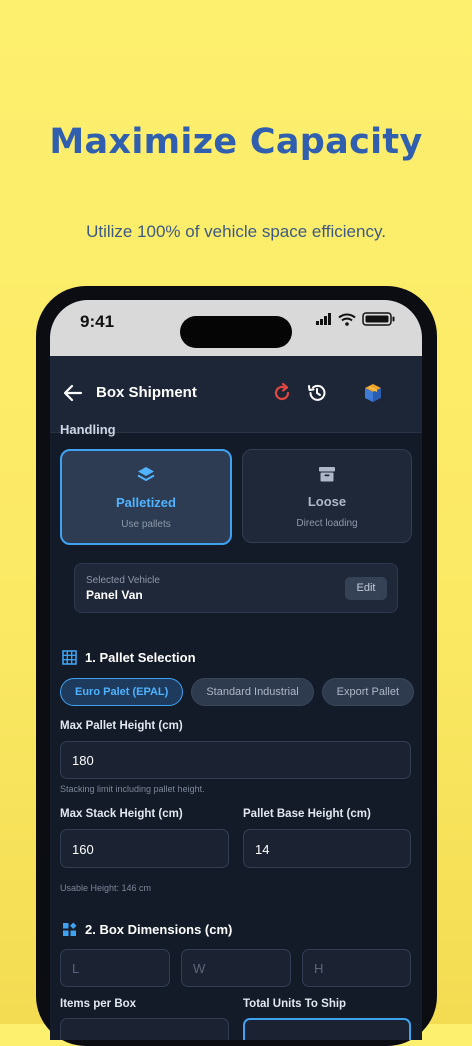  Describe the element at coordinates (144, 1029) in the screenshot. I see `items-per-box-input` at that location.